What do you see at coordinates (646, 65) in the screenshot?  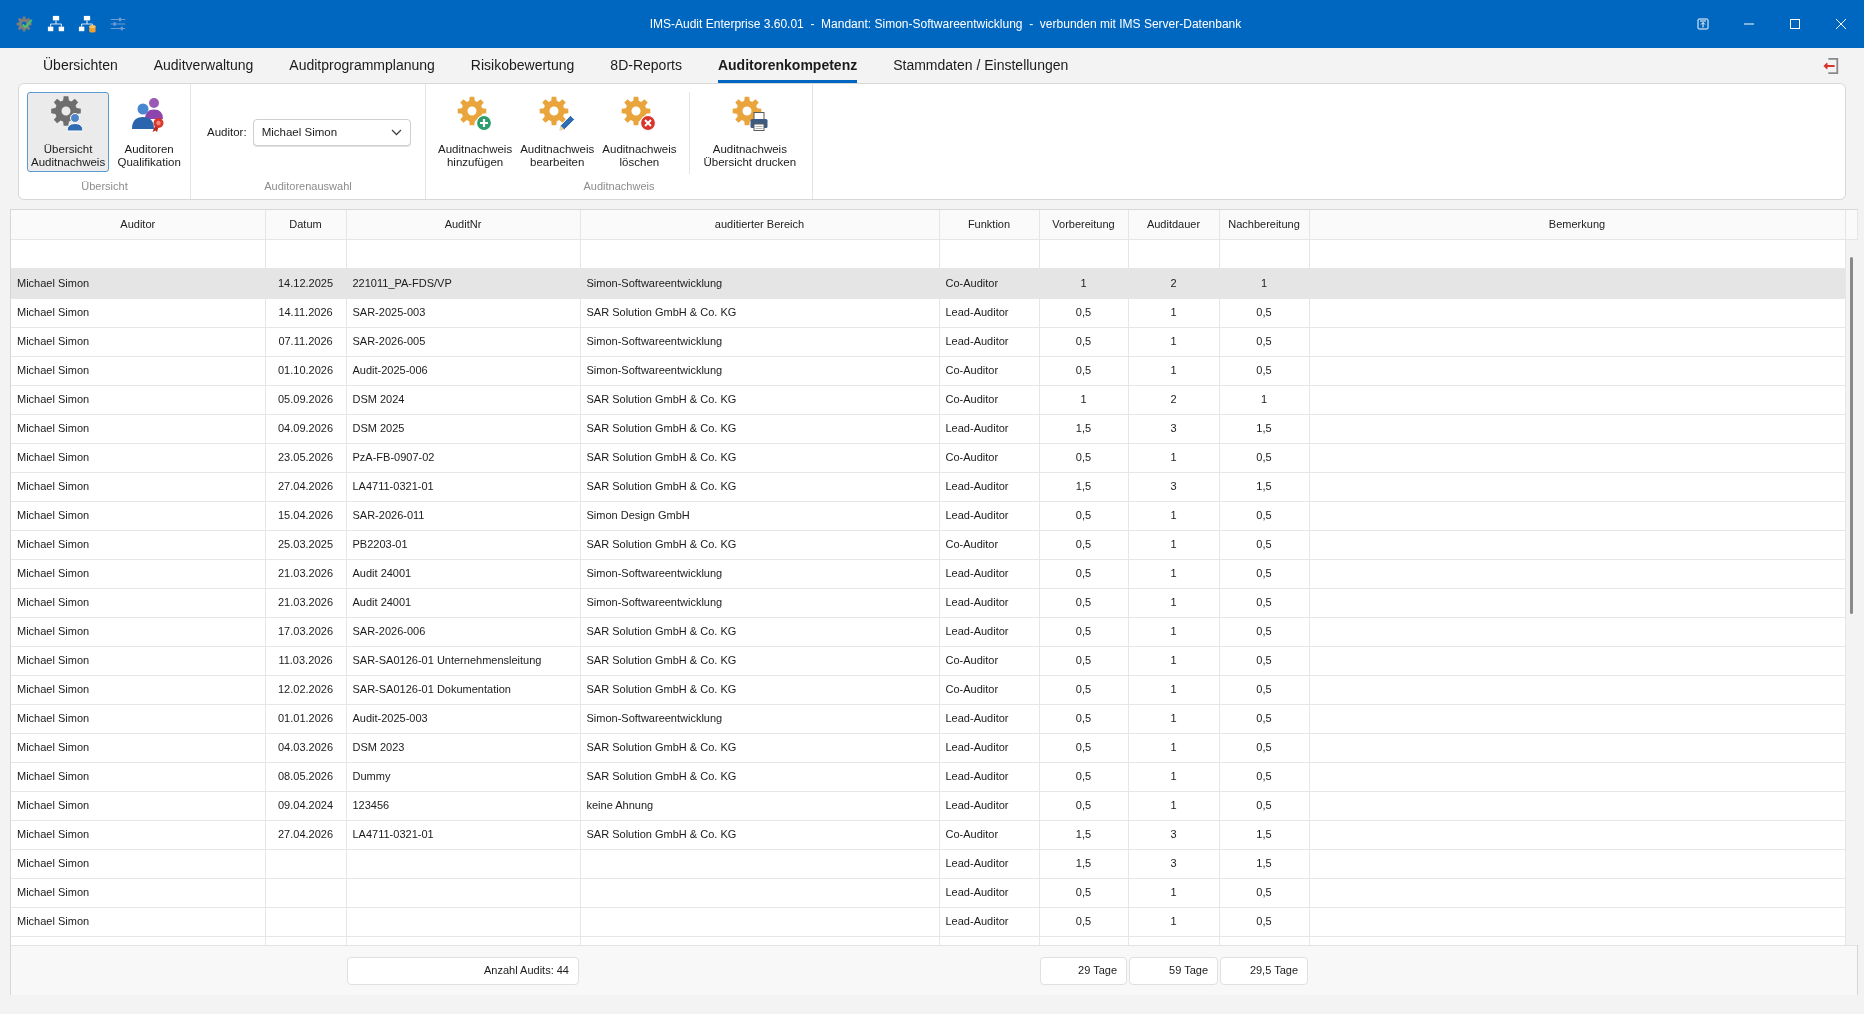 I see `menu-tab: 8D-Reports` at bounding box center [646, 65].